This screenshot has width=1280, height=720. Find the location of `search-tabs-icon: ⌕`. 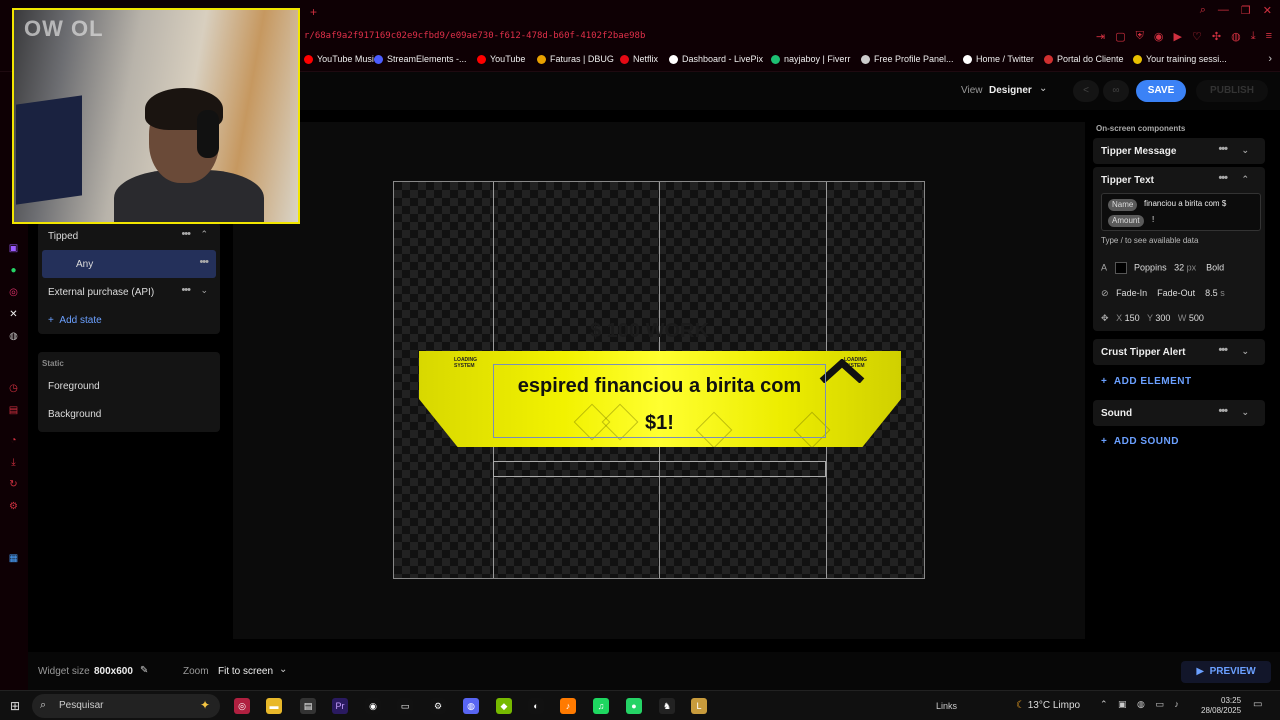

search-tabs-icon: ⌕ is located at coordinates (1203, 10).